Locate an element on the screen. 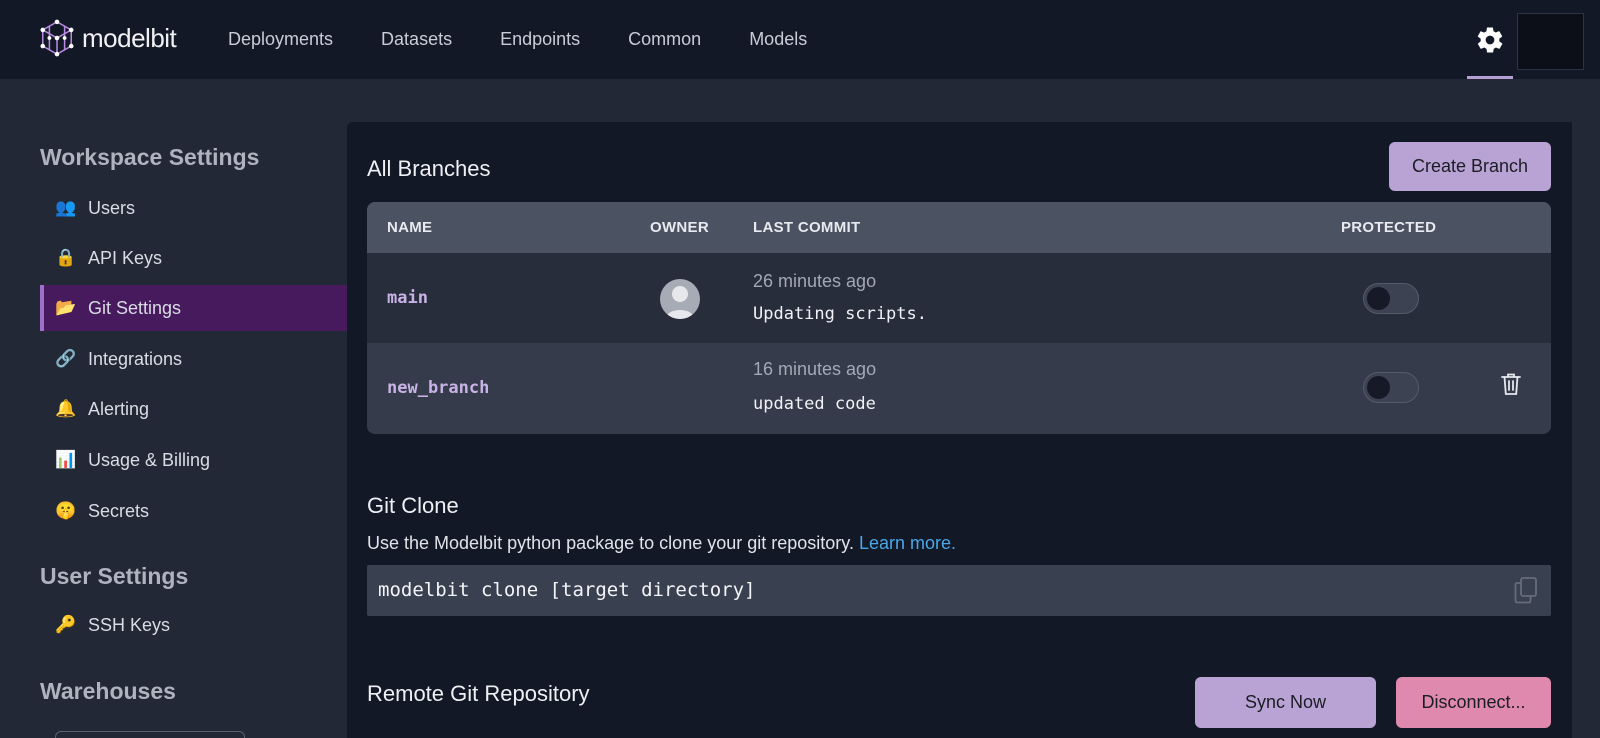 This screenshot has width=1600, height=738. lock-icon: 🔒 is located at coordinates (66, 257).